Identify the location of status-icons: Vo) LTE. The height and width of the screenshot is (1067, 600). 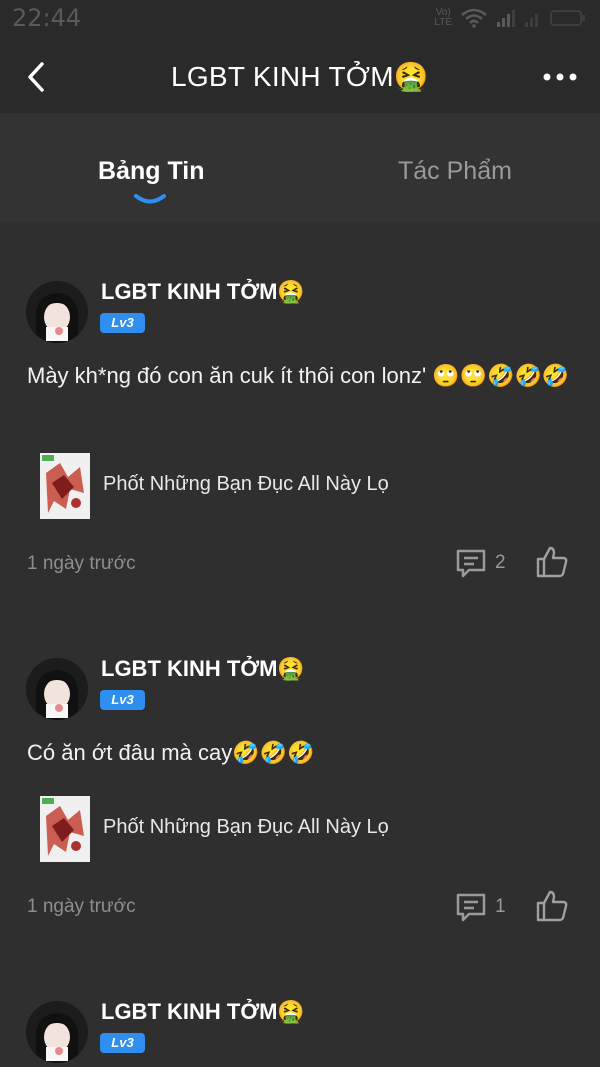
(510, 18).